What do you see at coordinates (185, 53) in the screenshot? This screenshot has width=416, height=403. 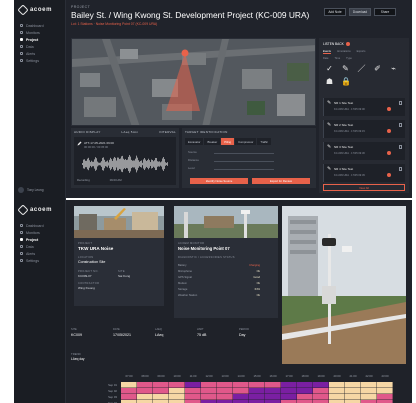 I see `monitor-pin-icon` at bounding box center [185, 53].